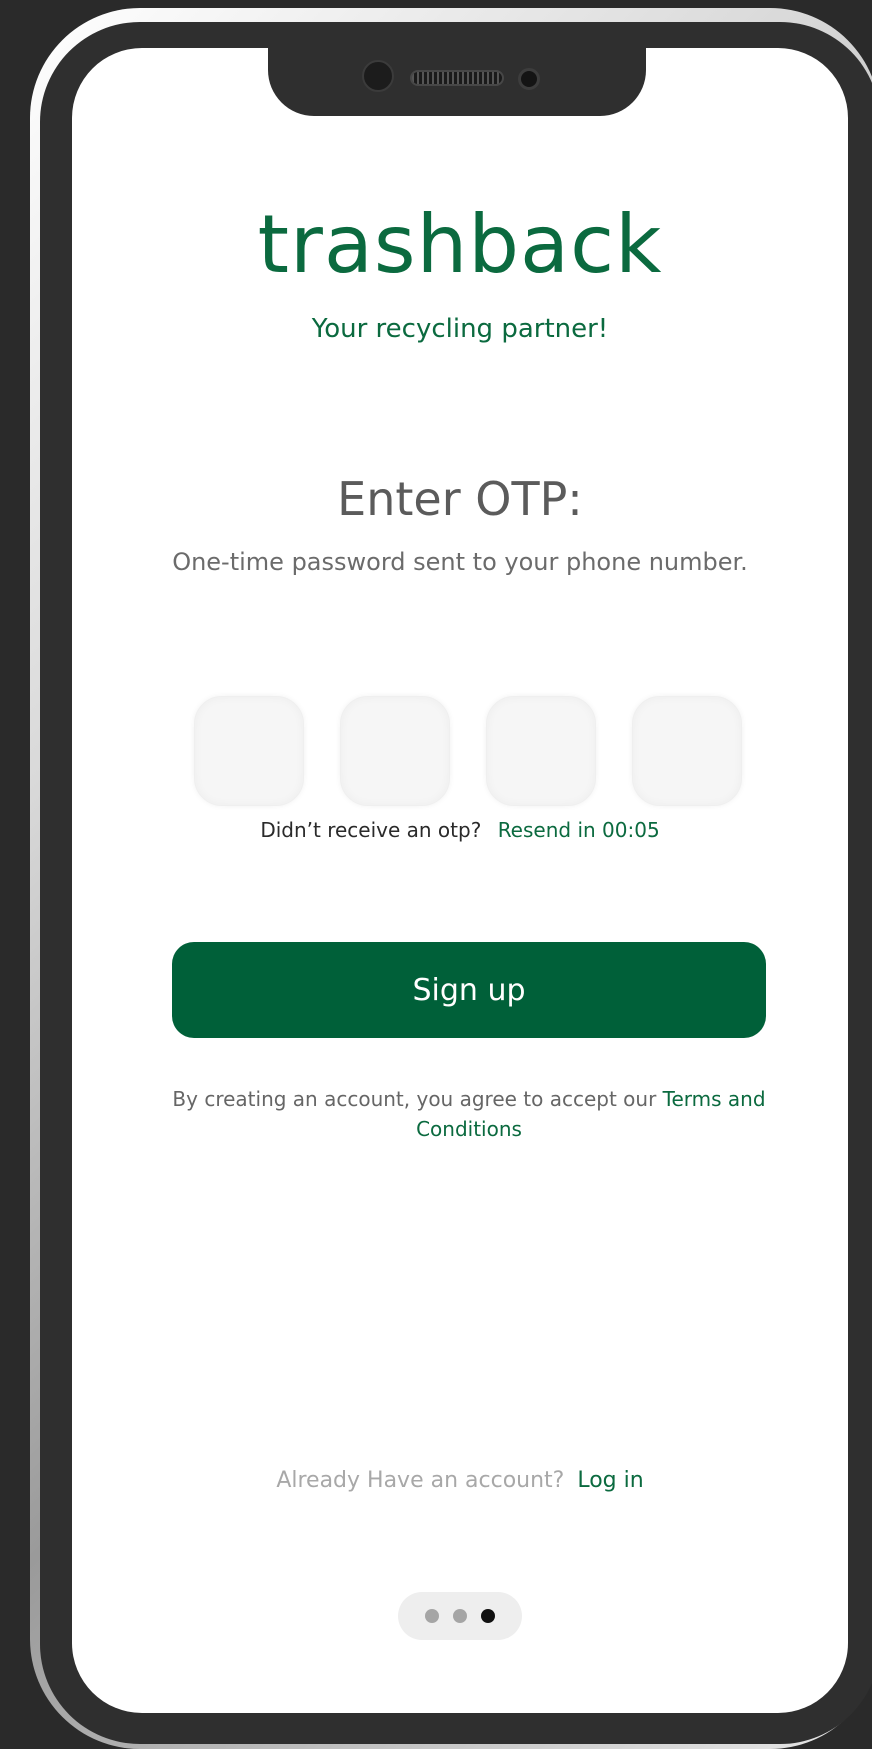 This screenshot has height=1749, width=872. What do you see at coordinates (687, 751) in the screenshot?
I see `otp-digit-4-input` at bounding box center [687, 751].